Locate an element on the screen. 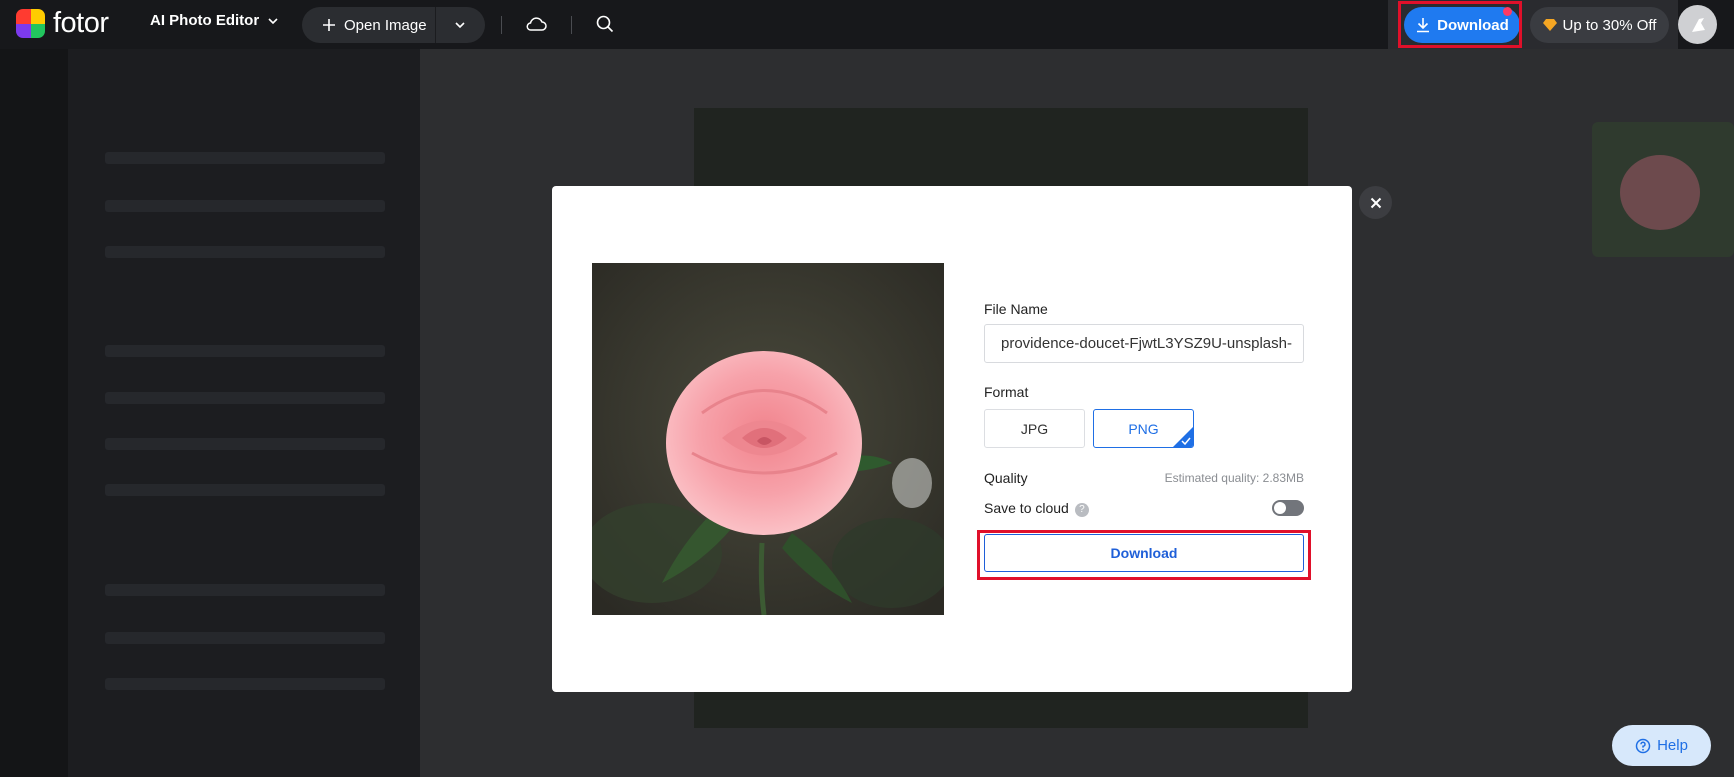 Image resolution: width=1734 pixels, height=777 pixels. estimated-quality: Estimated quality: 2.83MB is located at coordinates (1234, 478).